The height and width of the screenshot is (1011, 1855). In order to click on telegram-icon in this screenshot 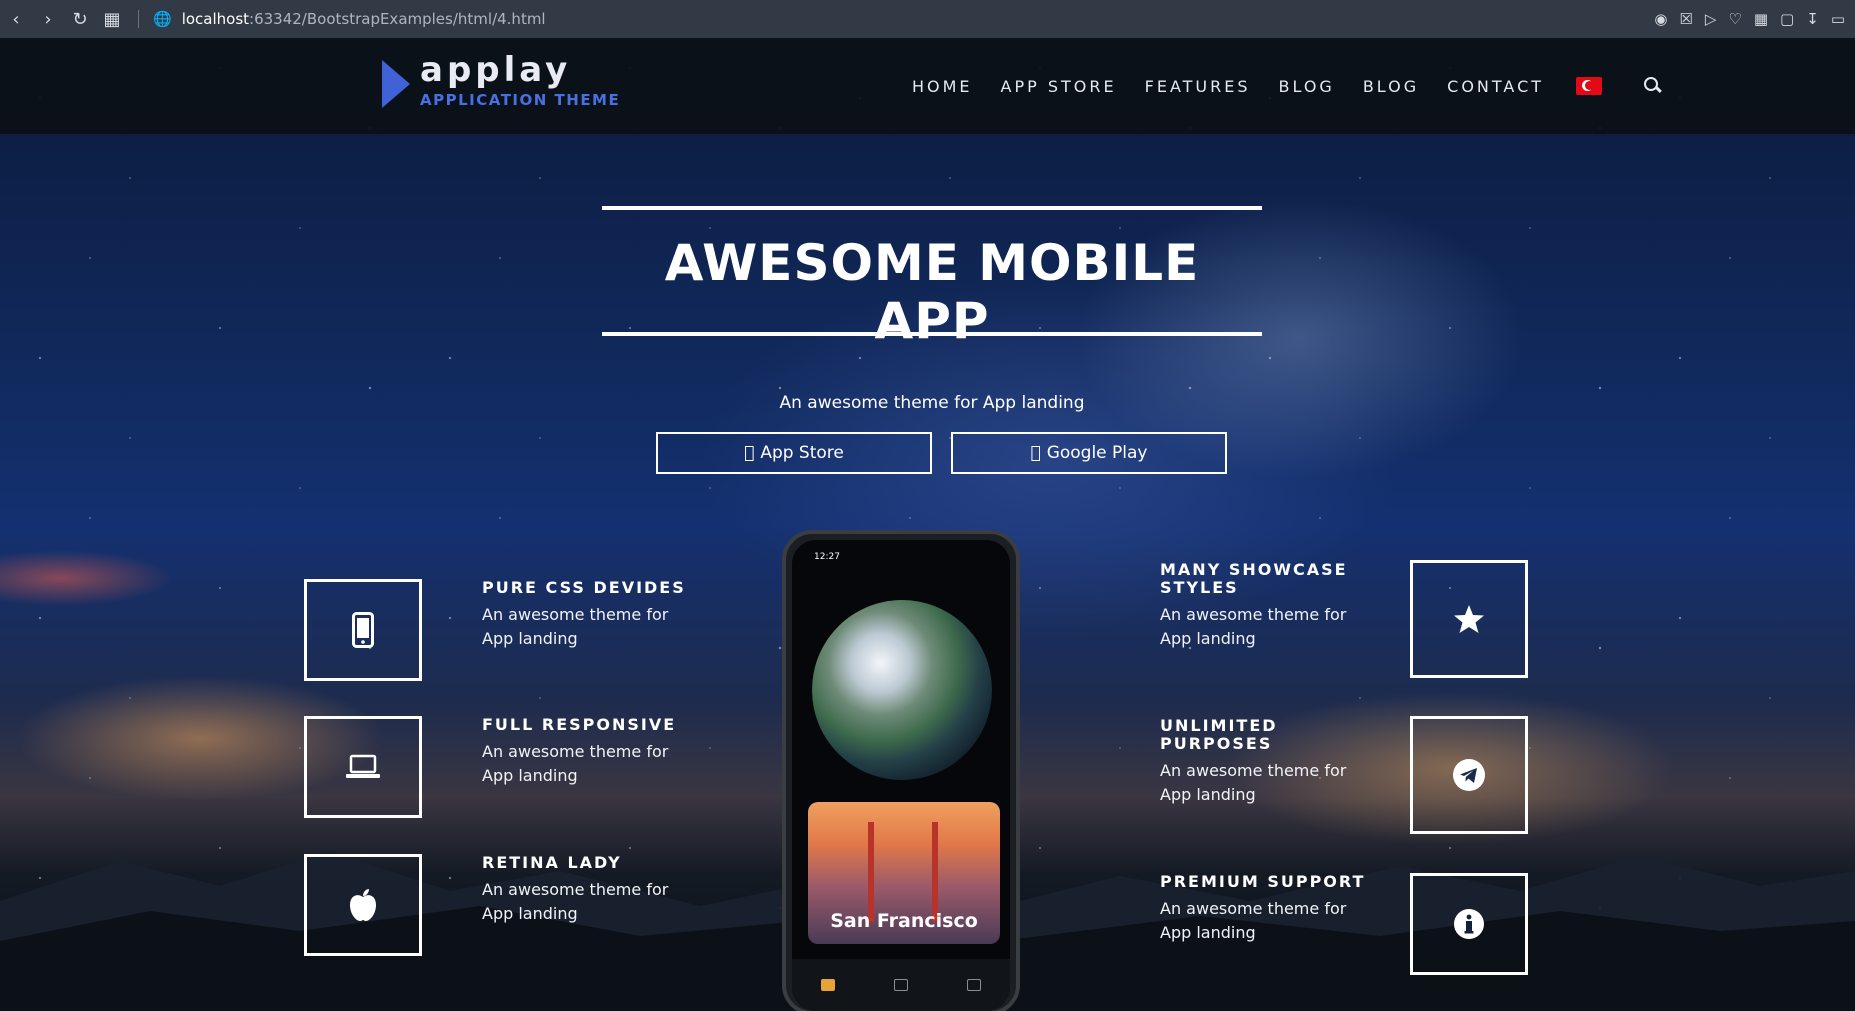, I will do `click(1469, 775)`.